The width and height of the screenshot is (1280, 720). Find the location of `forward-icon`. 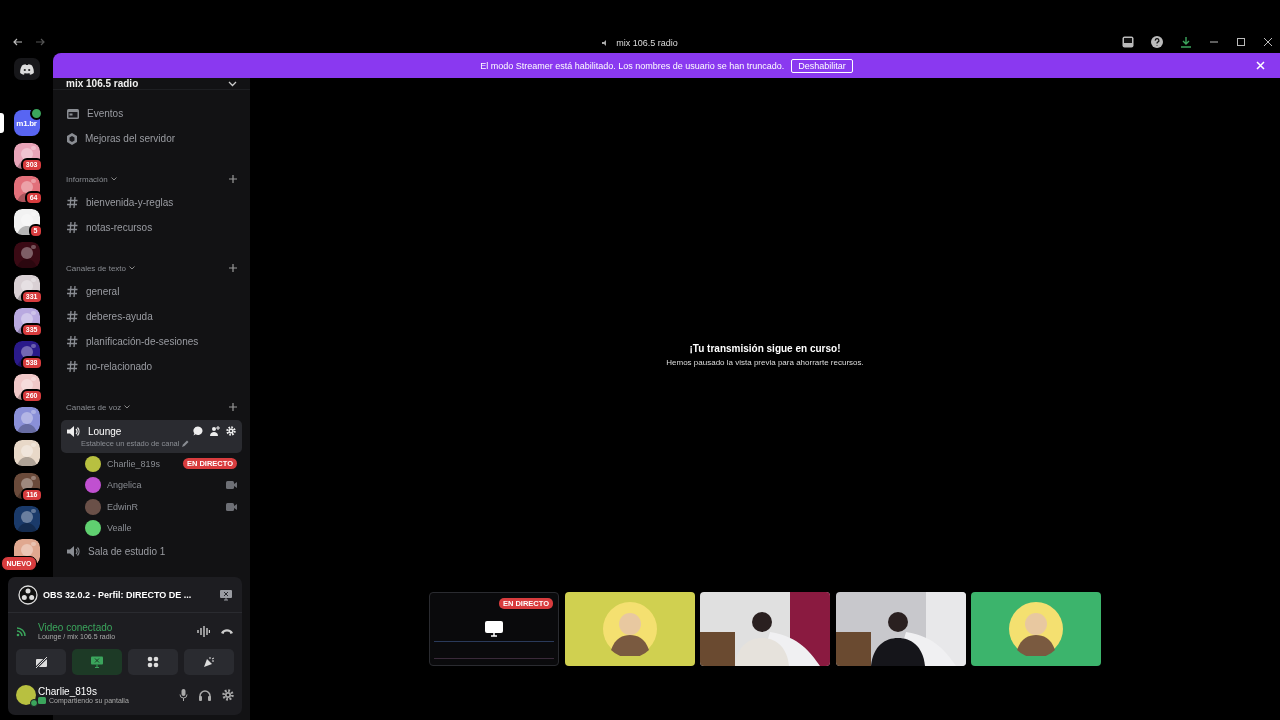

forward-icon is located at coordinates (40, 42).